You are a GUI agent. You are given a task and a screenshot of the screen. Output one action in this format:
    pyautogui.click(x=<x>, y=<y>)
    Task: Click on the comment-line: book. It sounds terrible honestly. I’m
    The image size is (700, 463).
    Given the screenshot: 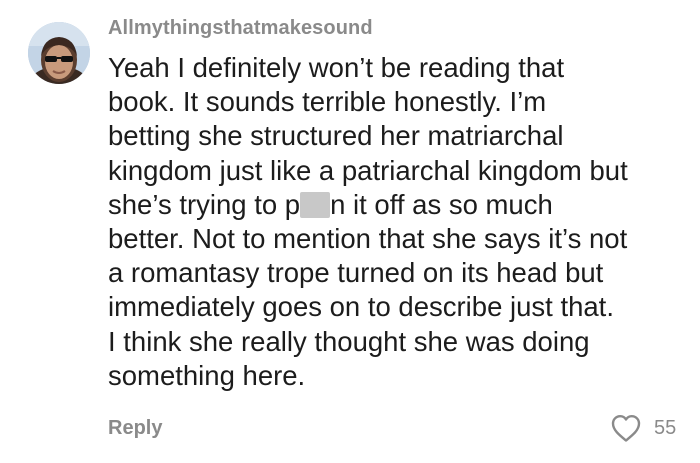 What is the action you would take?
    pyautogui.click(x=327, y=102)
    